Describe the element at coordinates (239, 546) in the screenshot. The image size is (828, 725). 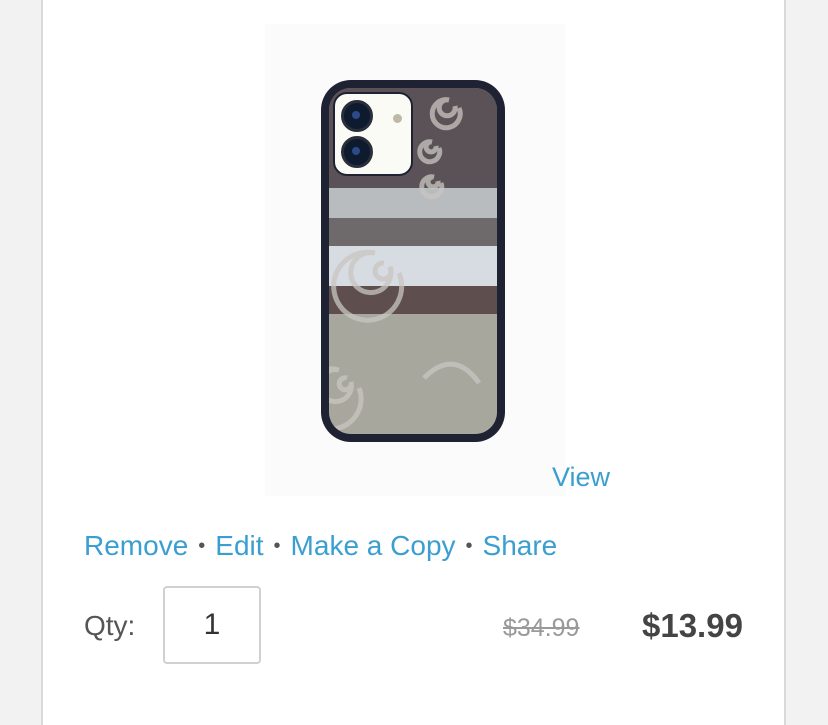
I see `edit-link: Edit` at that location.